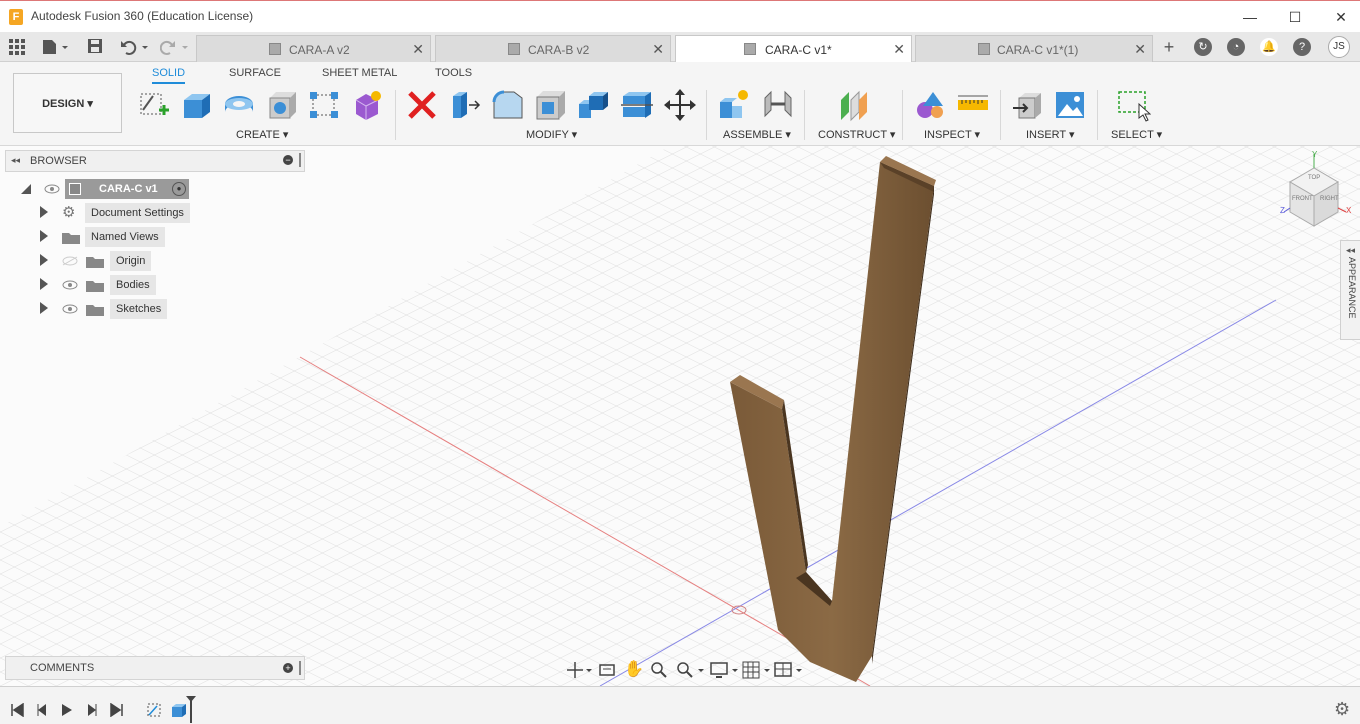 Image resolution: width=1360 pixels, height=724 pixels. Describe the element at coordinates (757, 670) in the screenshot. I see `grid-settings-icon` at that location.